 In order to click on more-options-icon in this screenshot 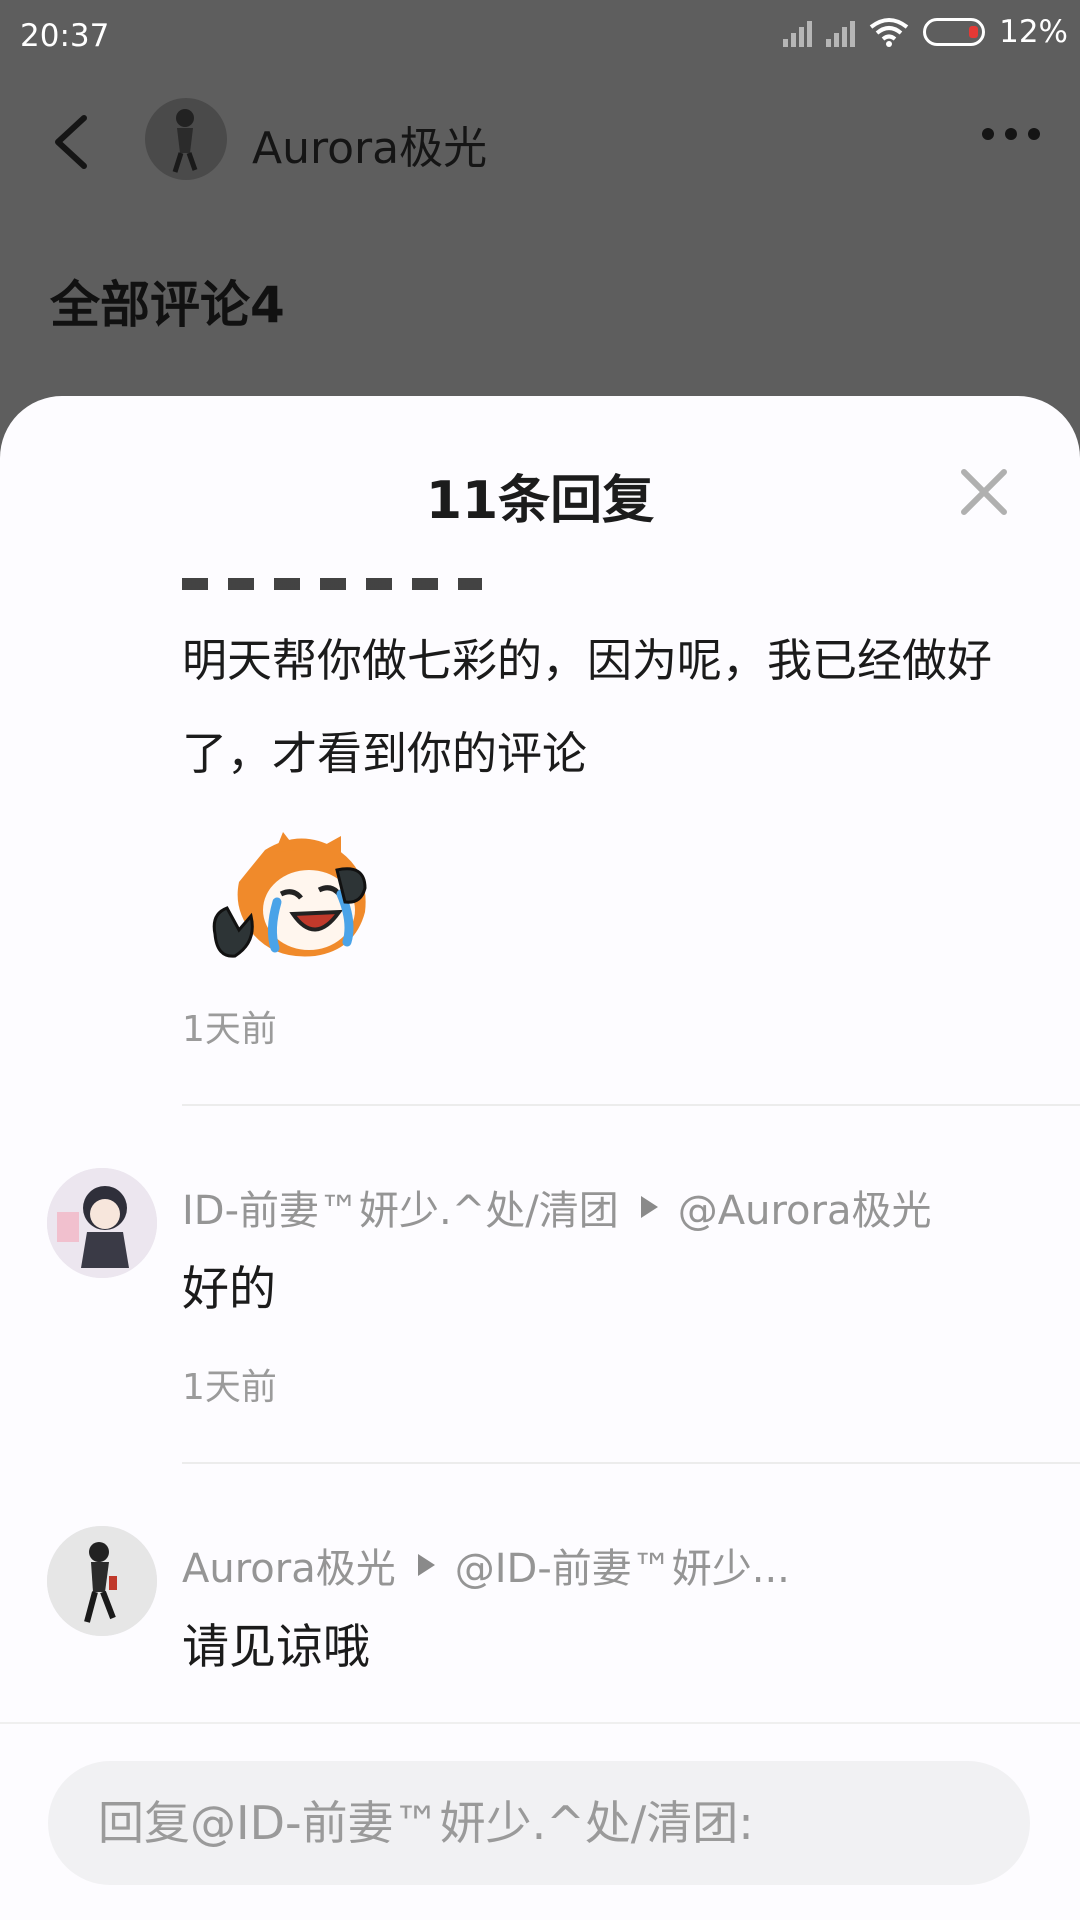, I will do `click(1011, 134)`.